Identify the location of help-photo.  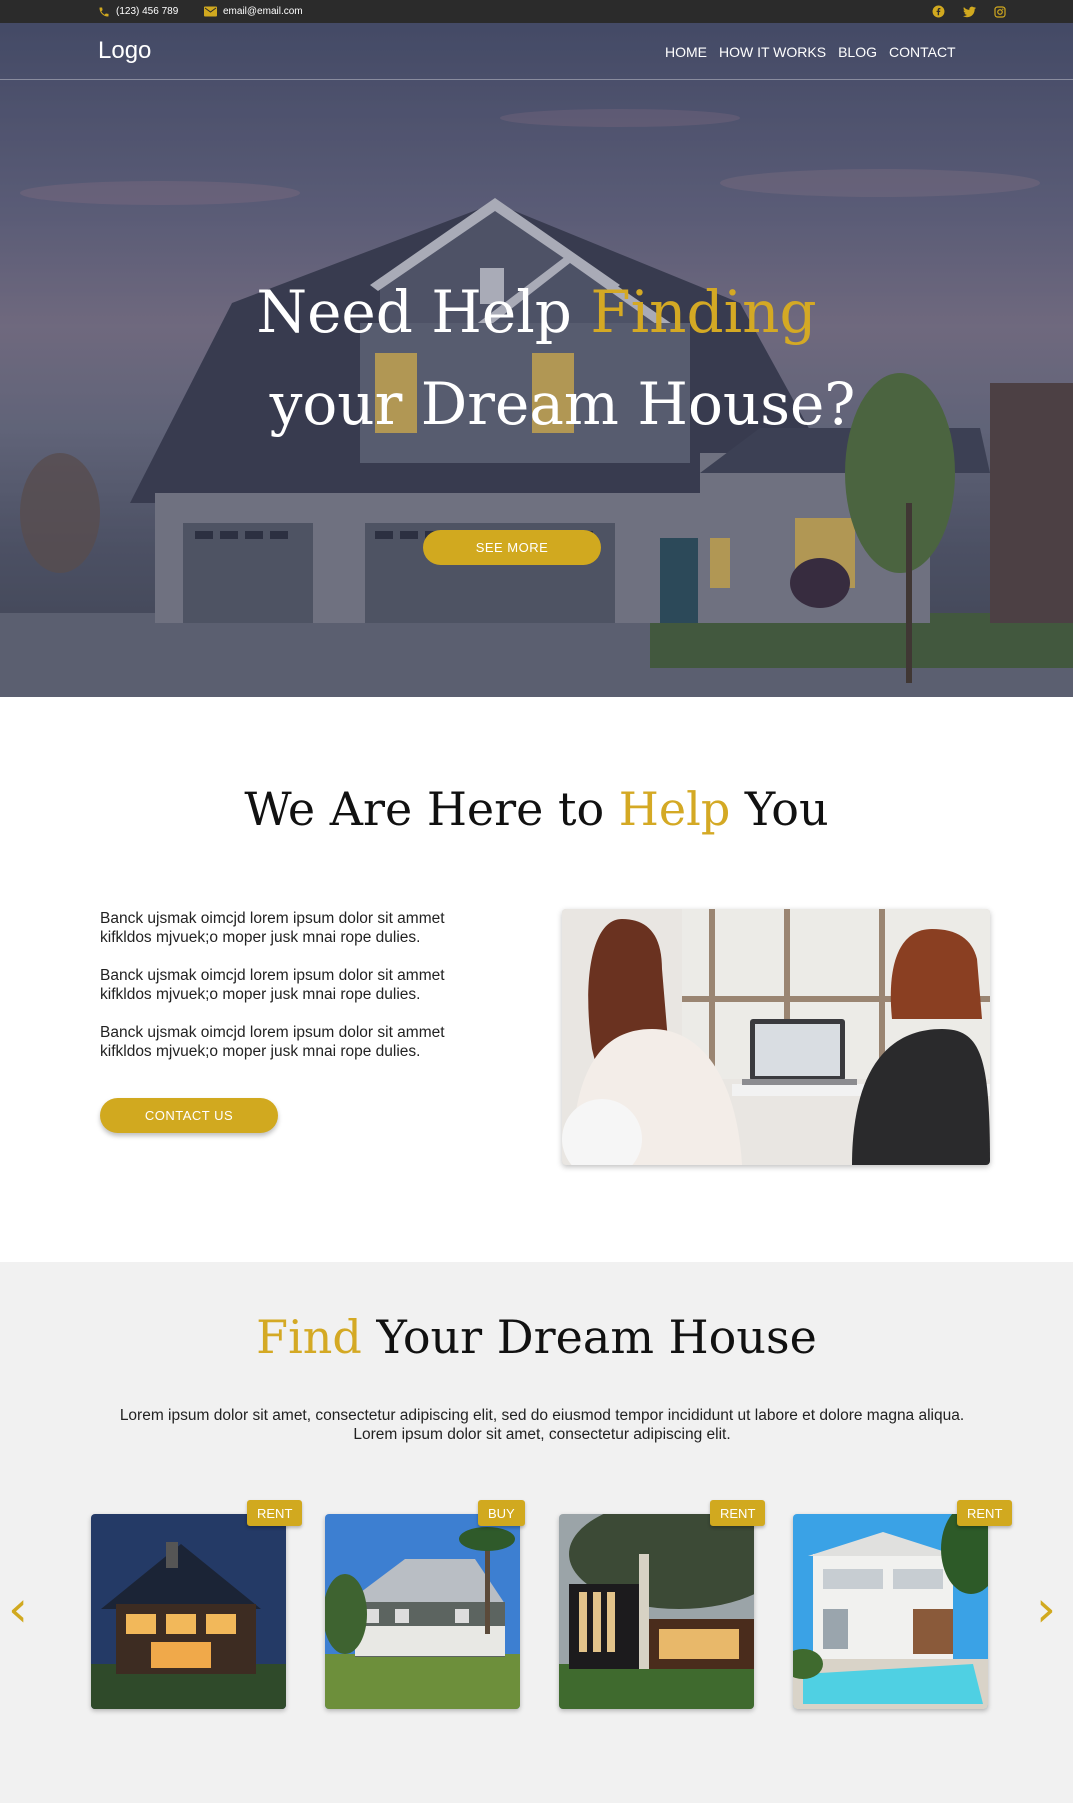
(776, 1037).